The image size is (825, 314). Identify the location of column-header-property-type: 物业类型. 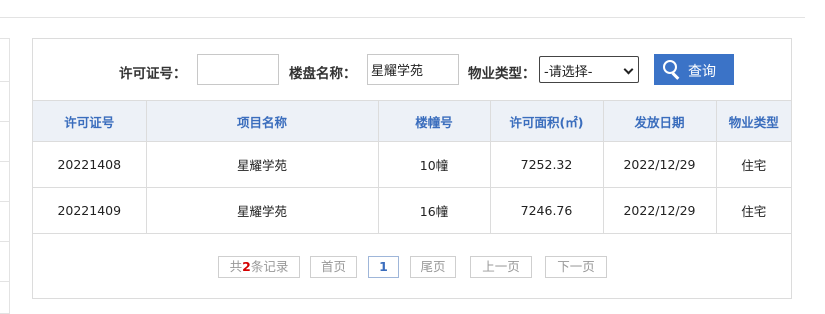
(753, 121).